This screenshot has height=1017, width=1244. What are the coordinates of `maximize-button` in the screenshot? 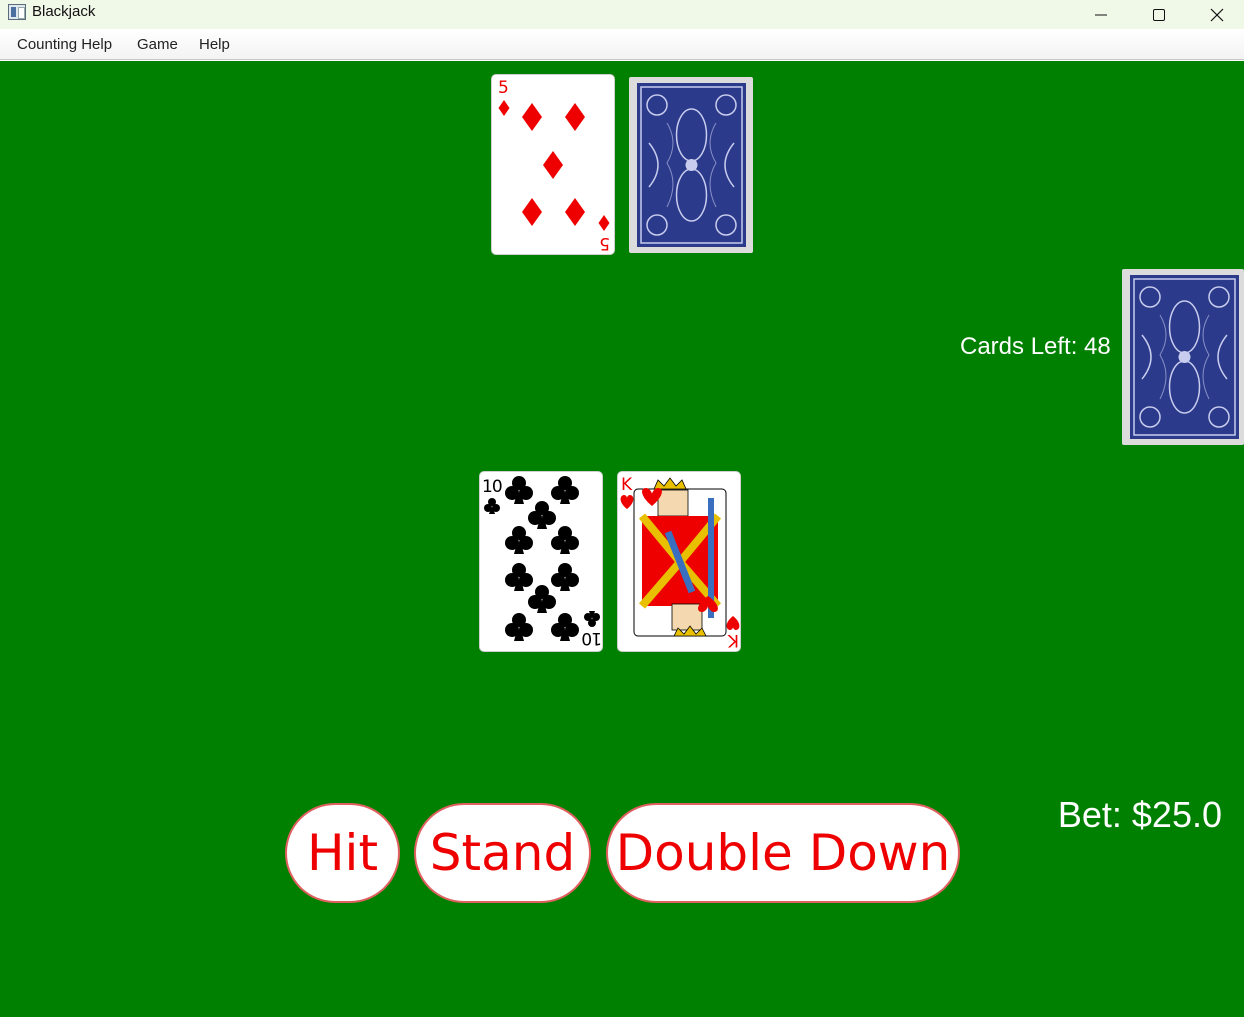 It's located at (1159, 14).